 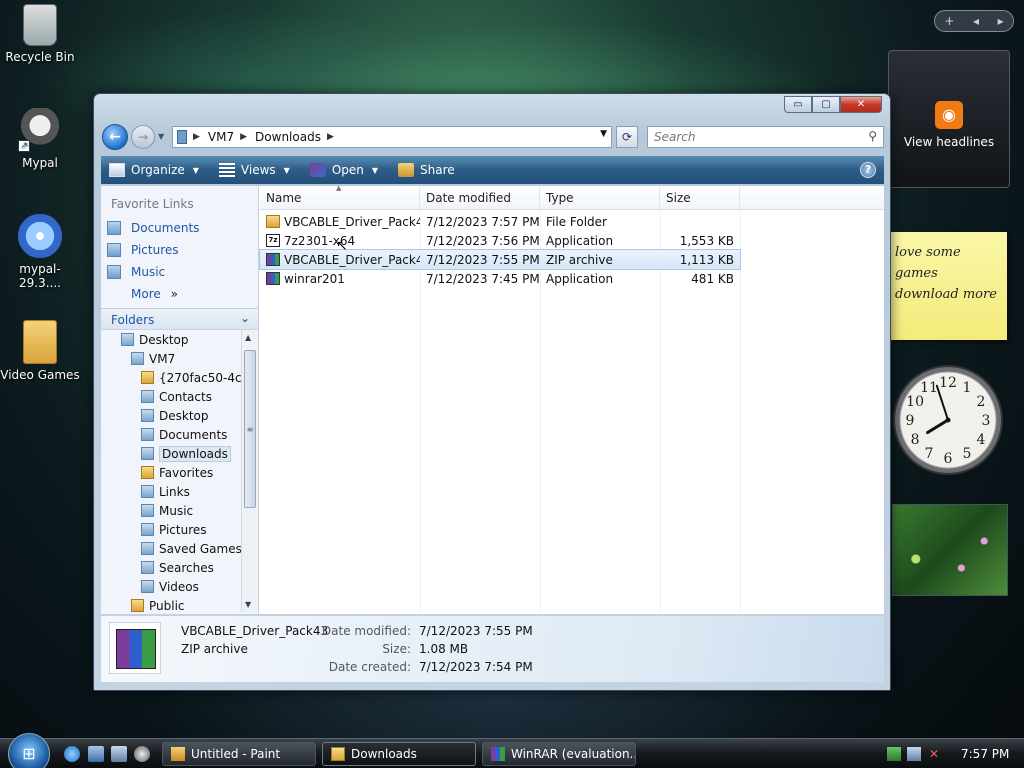 I want to click on views-button: Views ▼, so click(x=254, y=170).